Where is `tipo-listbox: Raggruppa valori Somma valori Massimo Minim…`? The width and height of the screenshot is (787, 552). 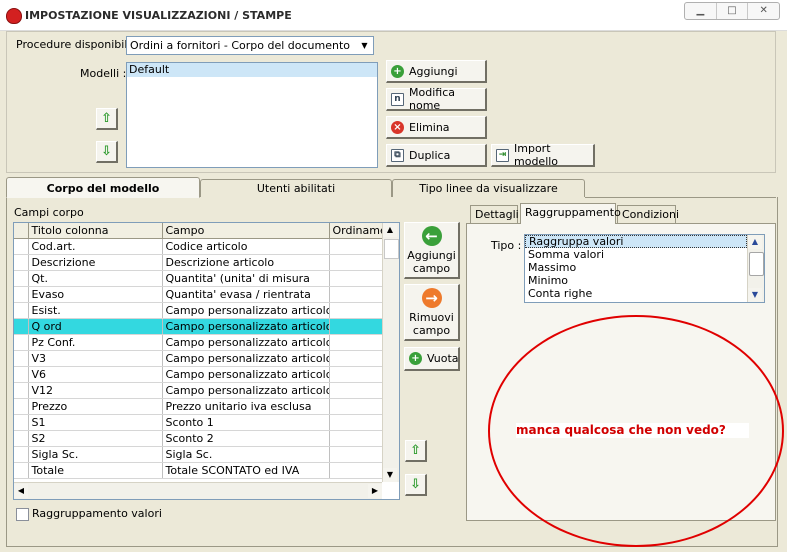 tipo-listbox: Raggruppa valori Somma valori Massimo Minim… is located at coordinates (644, 268).